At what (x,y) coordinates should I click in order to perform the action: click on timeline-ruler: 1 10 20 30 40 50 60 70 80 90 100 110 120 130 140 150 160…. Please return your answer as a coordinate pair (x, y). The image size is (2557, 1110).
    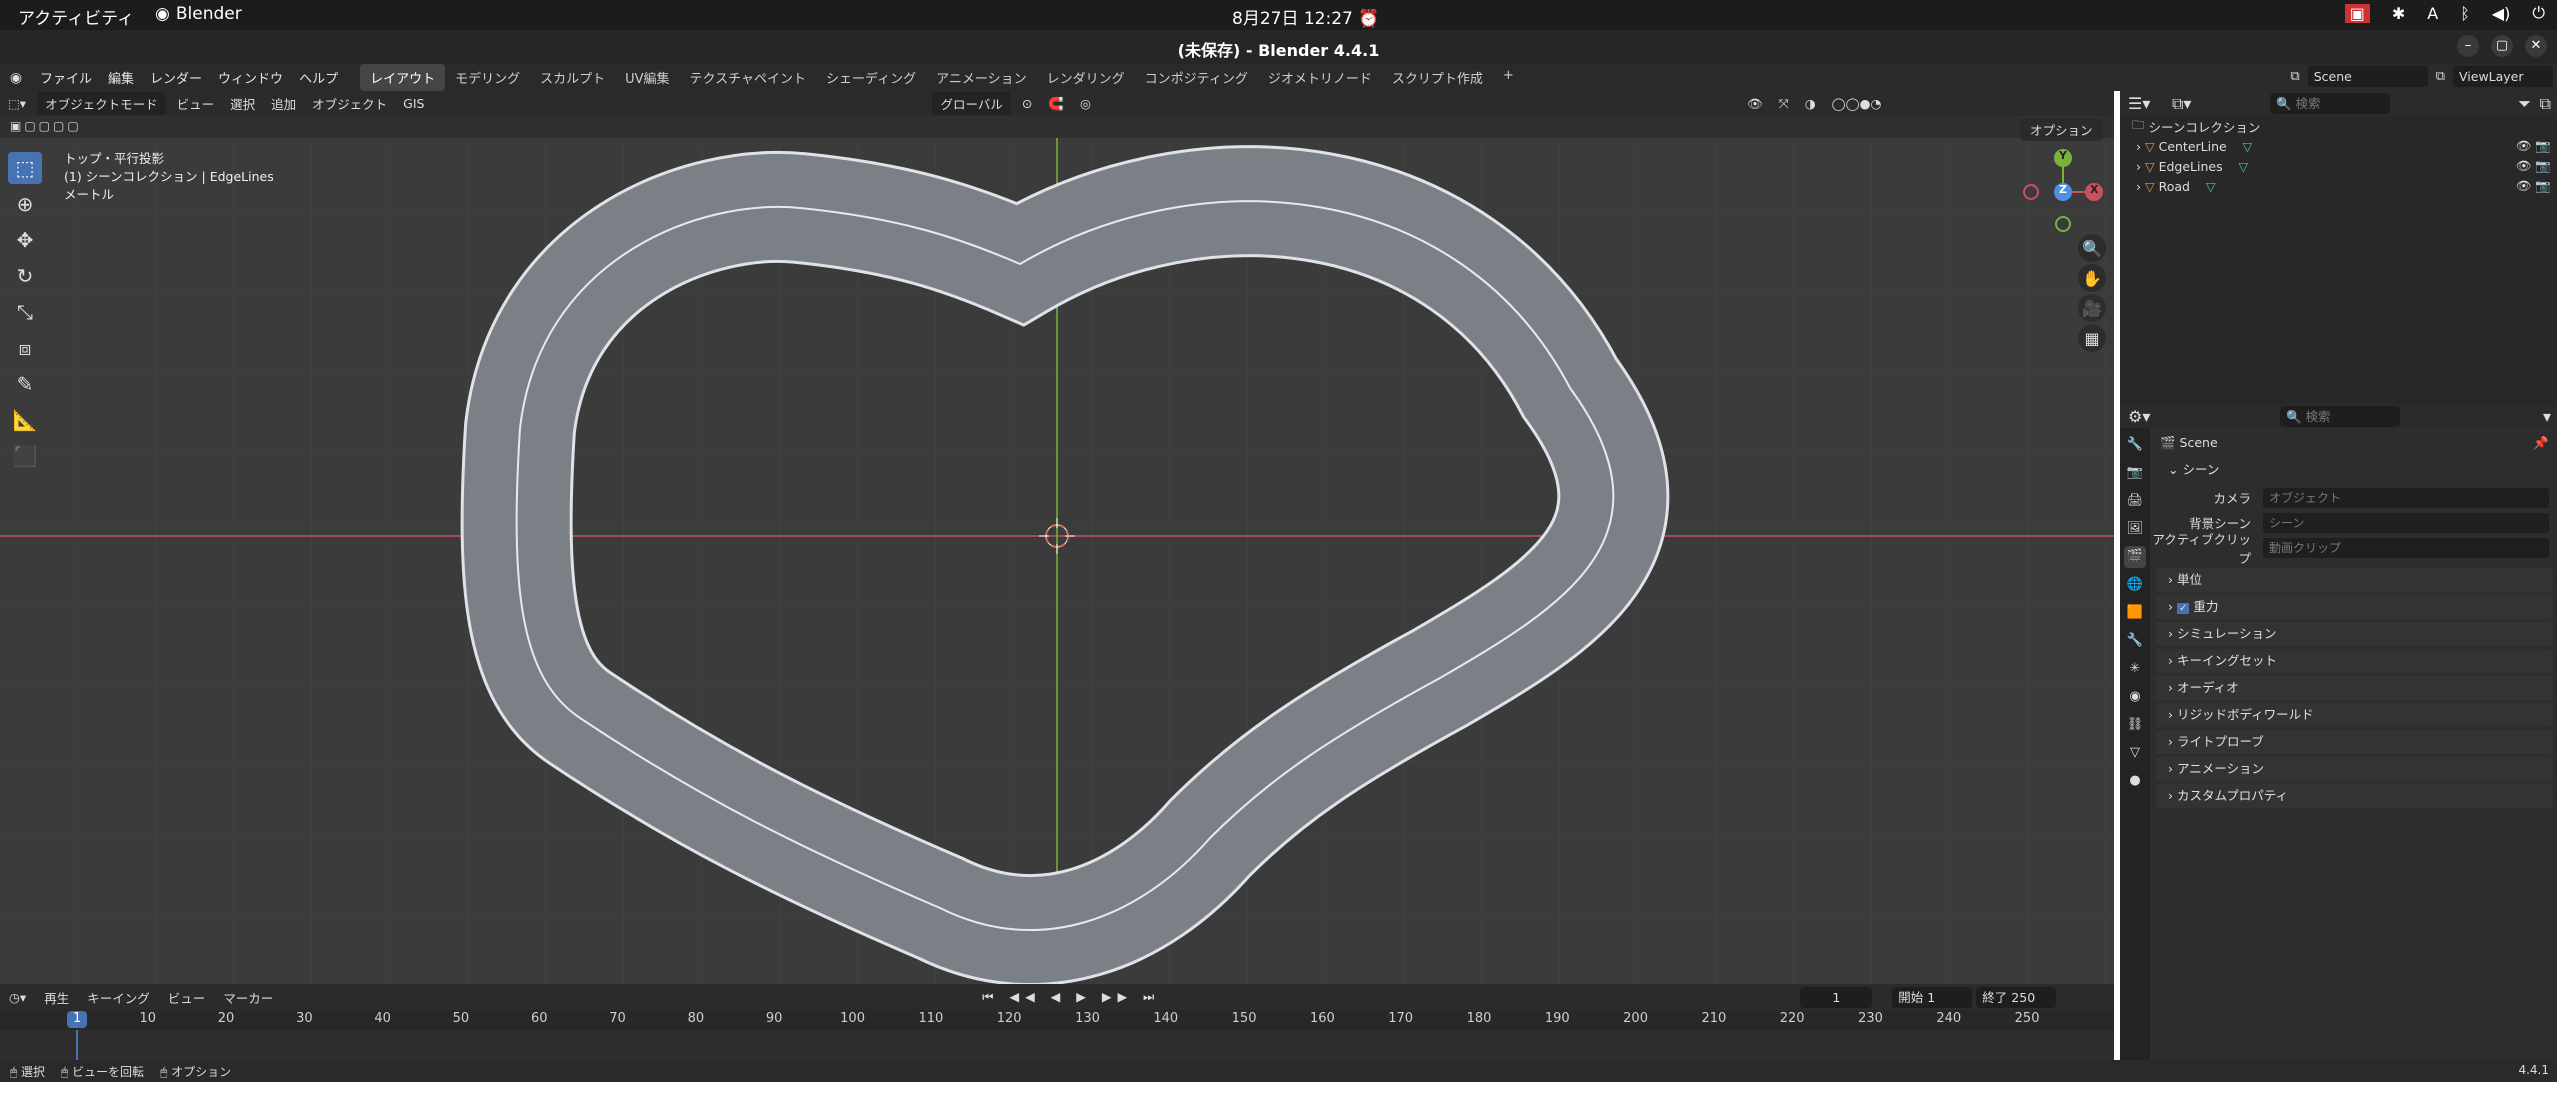
    Looking at the image, I should click on (1057, 1020).